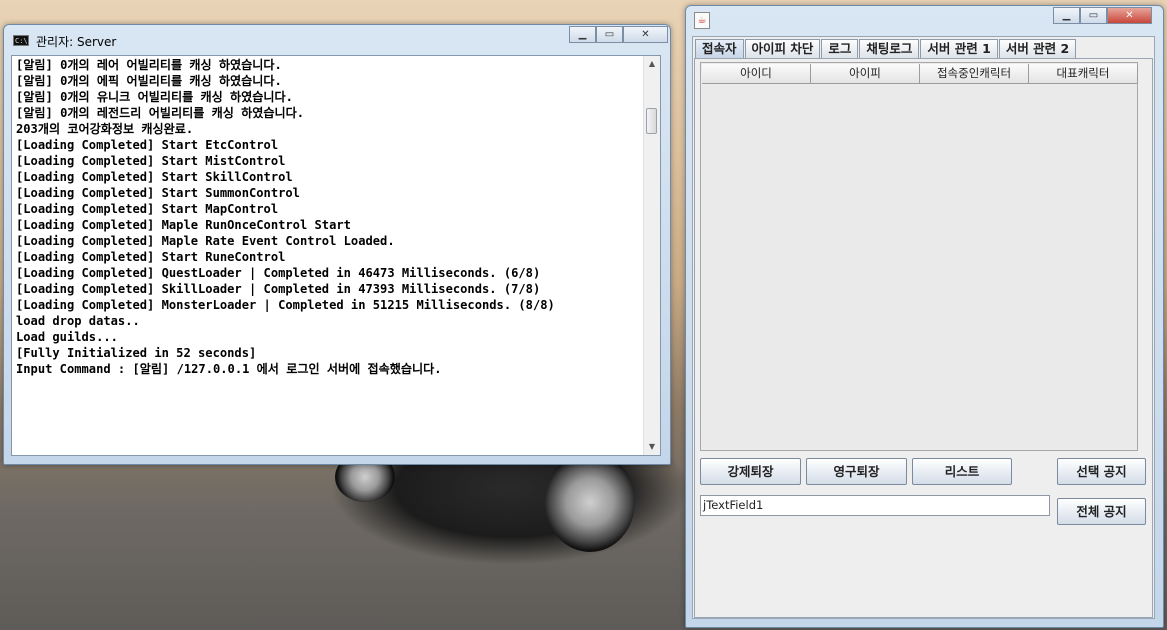 Image resolution: width=1167 pixels, height=630 pixels. I want to click on tab-log: 로그, so click(840, 48).